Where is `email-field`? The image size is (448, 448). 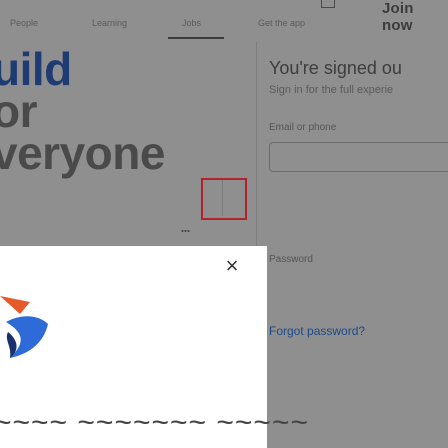
email-field is located at coordinates (358, 157).